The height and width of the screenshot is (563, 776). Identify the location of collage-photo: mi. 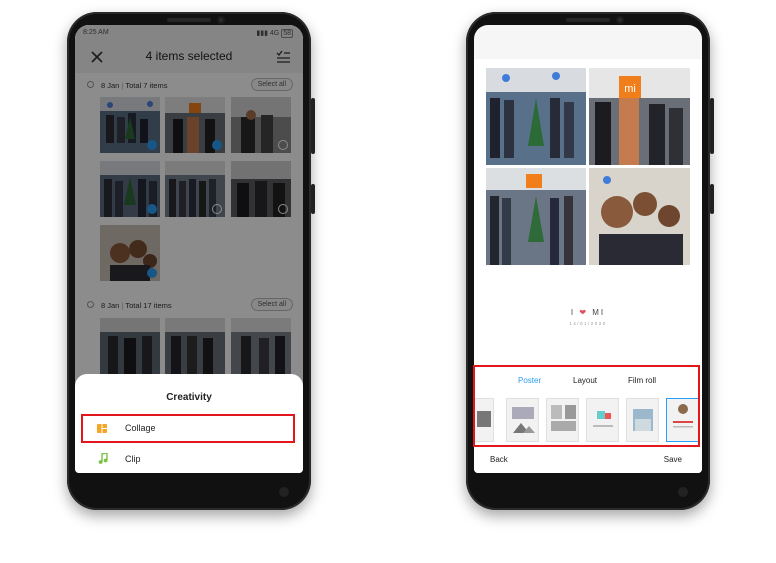
(639, 116).